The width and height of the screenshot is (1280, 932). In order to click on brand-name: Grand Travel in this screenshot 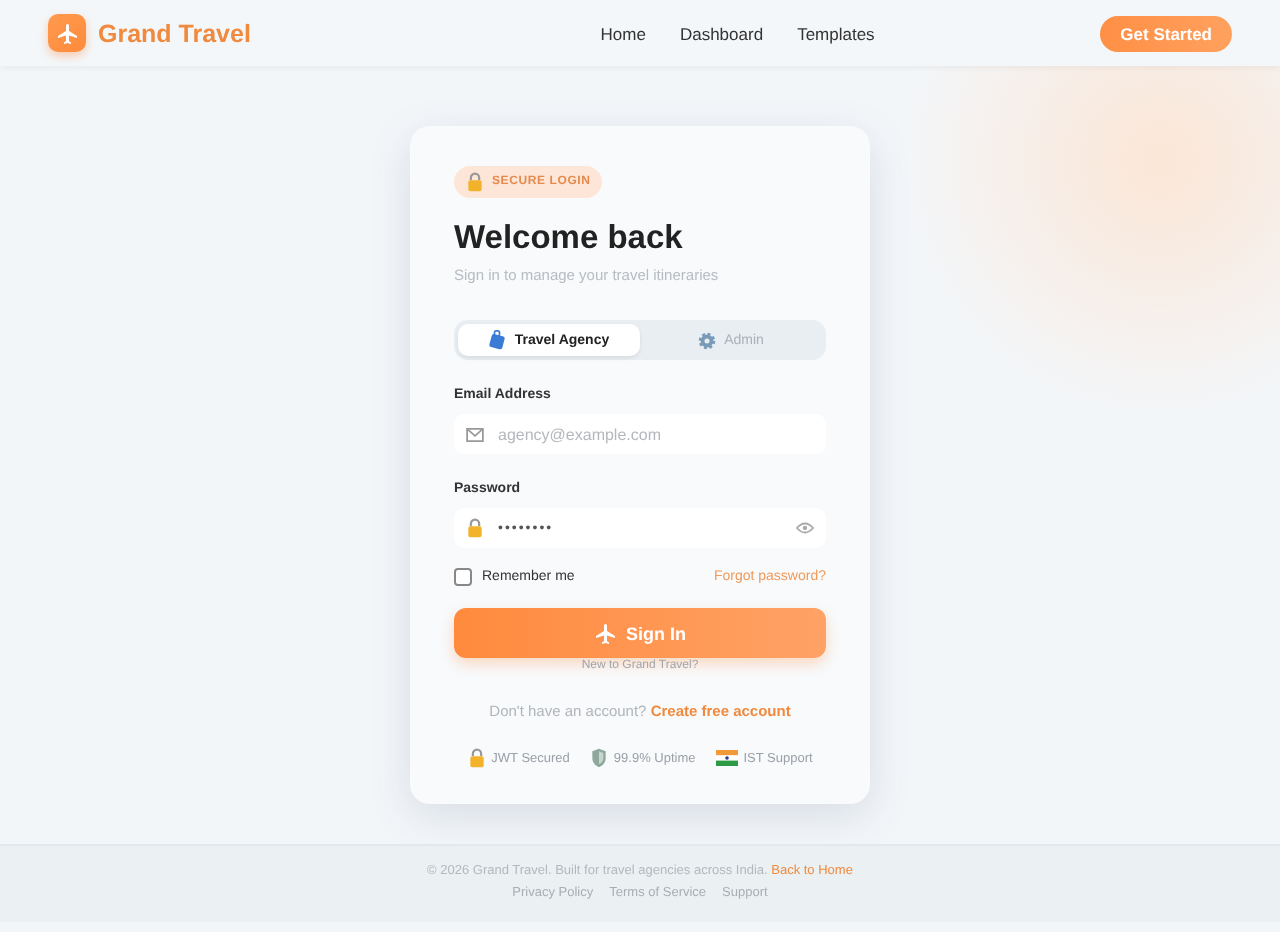, I will do `click(174, 33)`.